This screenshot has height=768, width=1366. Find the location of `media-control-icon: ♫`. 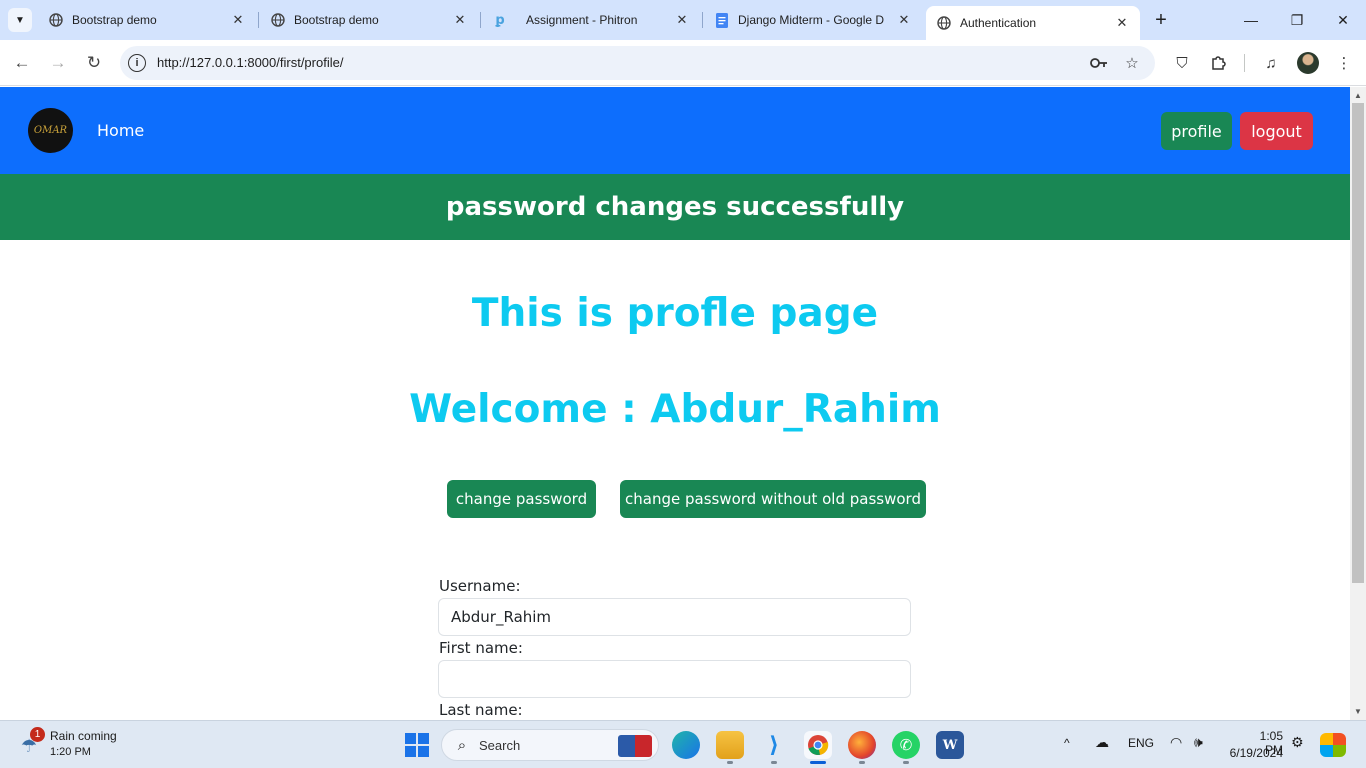

media-control-icon: ♫ is located at coordinates (1271, 63).